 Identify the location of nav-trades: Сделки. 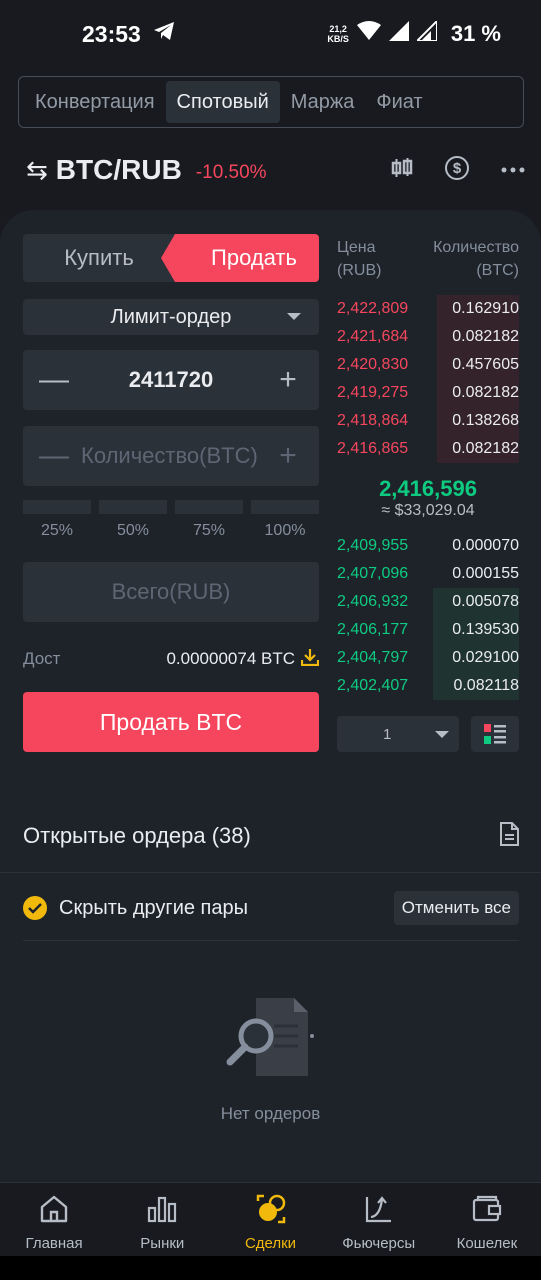
(270, 1219).